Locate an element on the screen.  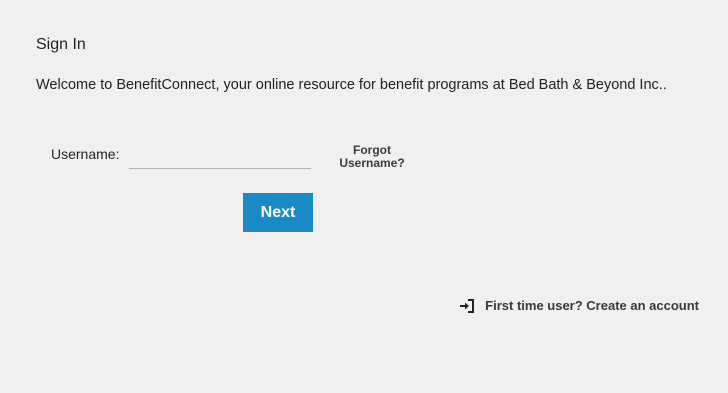
forgot-username-line1: Forgot is located at coordinates (372, 150).